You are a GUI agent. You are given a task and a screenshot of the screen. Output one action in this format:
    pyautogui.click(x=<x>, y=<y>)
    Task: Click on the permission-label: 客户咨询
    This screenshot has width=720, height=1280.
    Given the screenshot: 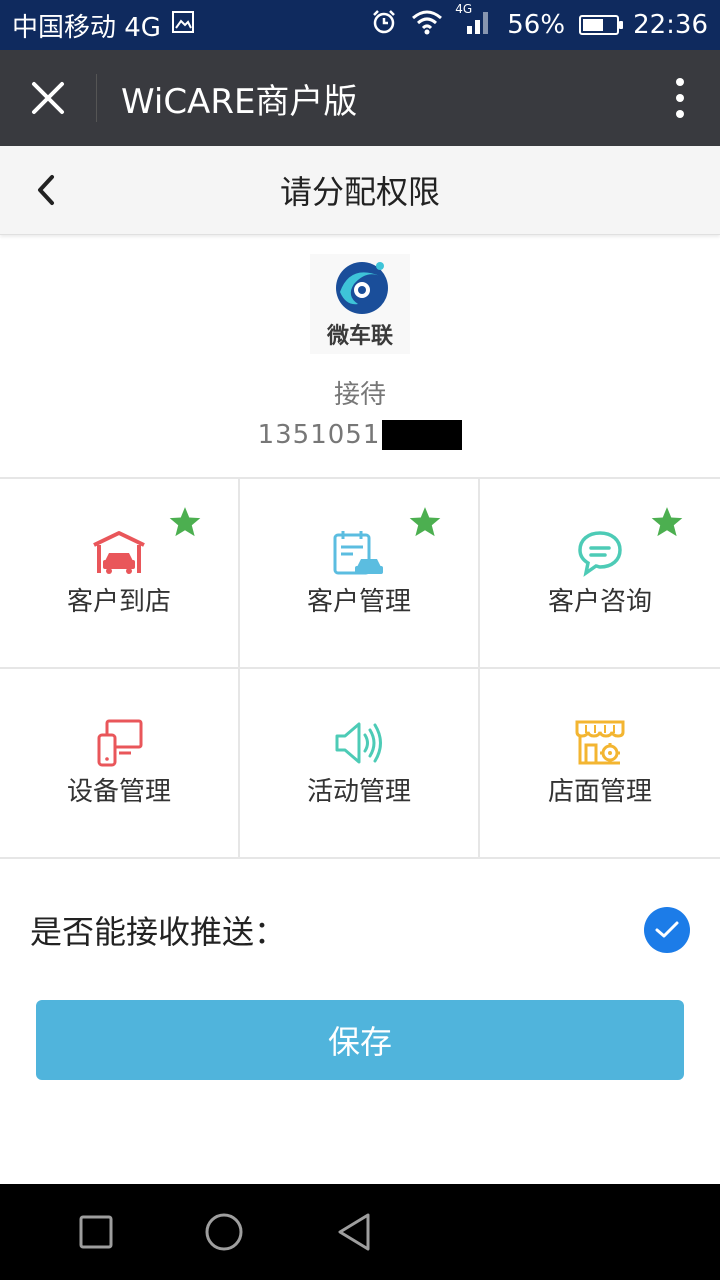 What is the action you would take?
    pyautogui.click(x=599, y=602)
    